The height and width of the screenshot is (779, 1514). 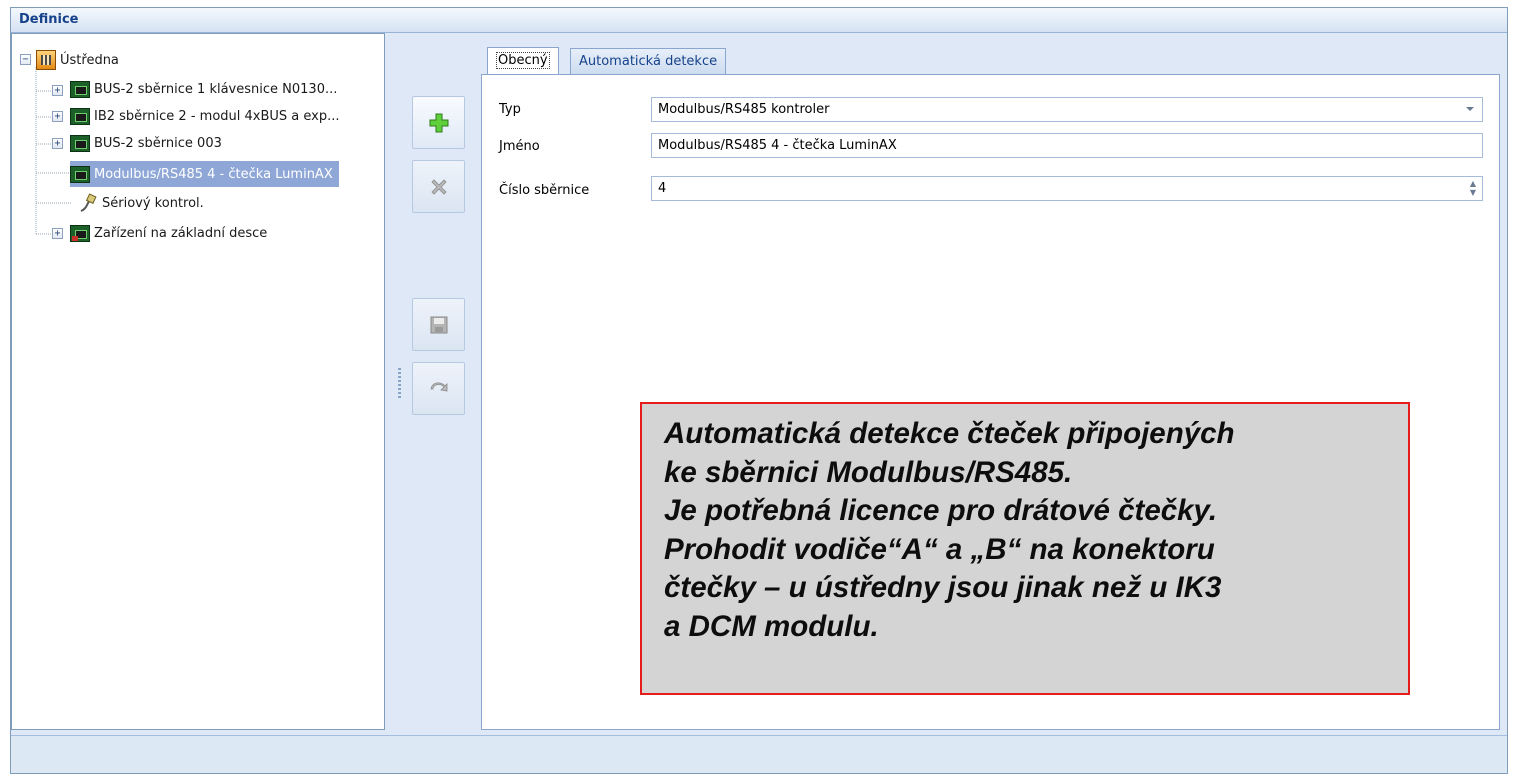 I want to click on spinner-arrows-icon: ▲ ▼, so click(x=1473, y=188).